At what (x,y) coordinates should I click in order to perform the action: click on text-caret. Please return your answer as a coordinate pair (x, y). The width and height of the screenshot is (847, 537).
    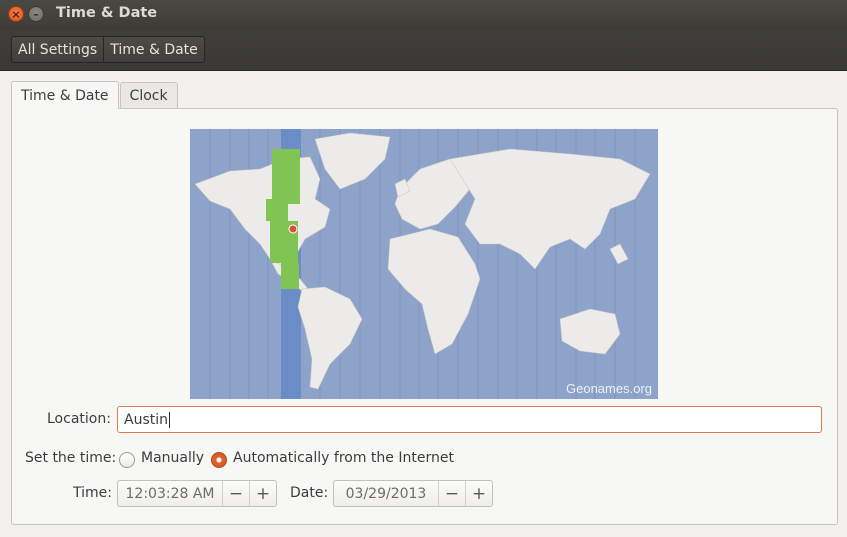
    Looking at the image, I should click on (169, 419).